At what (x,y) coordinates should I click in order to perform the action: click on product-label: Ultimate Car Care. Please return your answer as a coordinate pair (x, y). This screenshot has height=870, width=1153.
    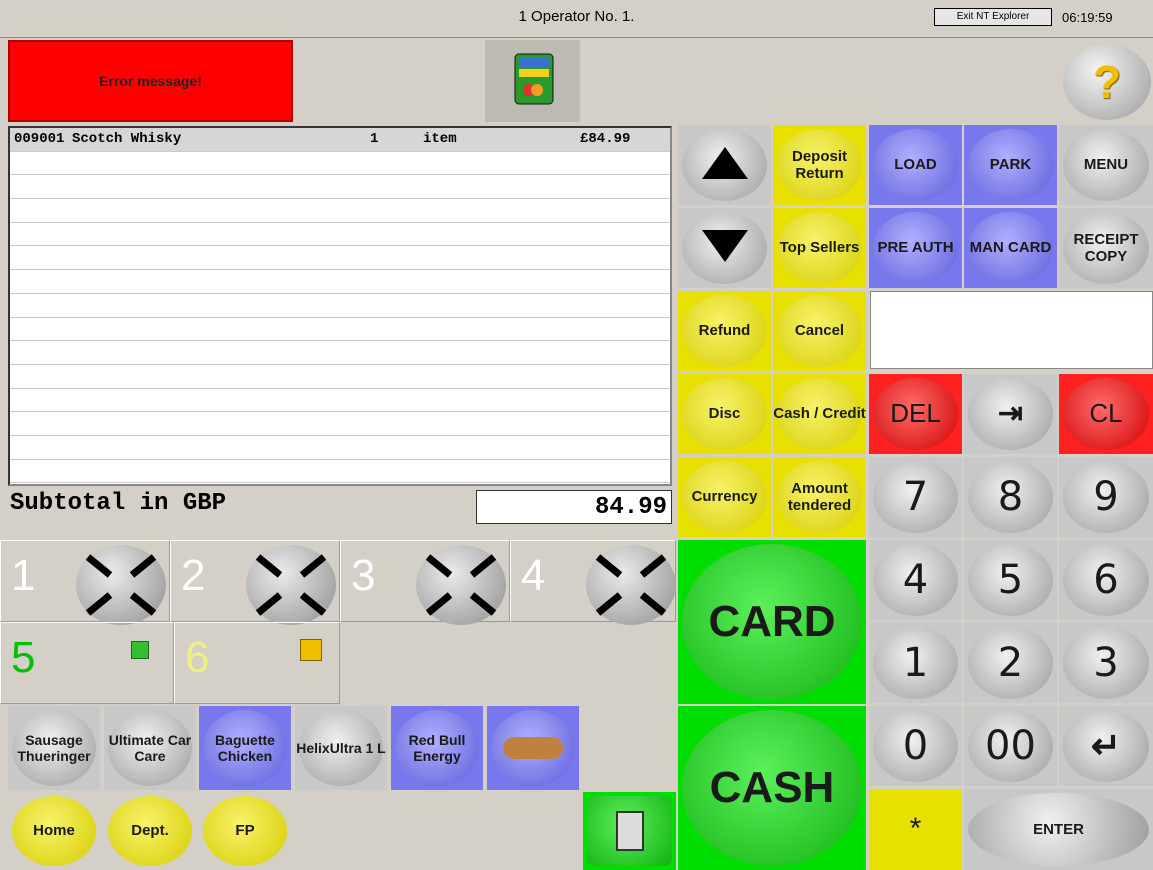
    Looking at the image, I should click on (150, 747).